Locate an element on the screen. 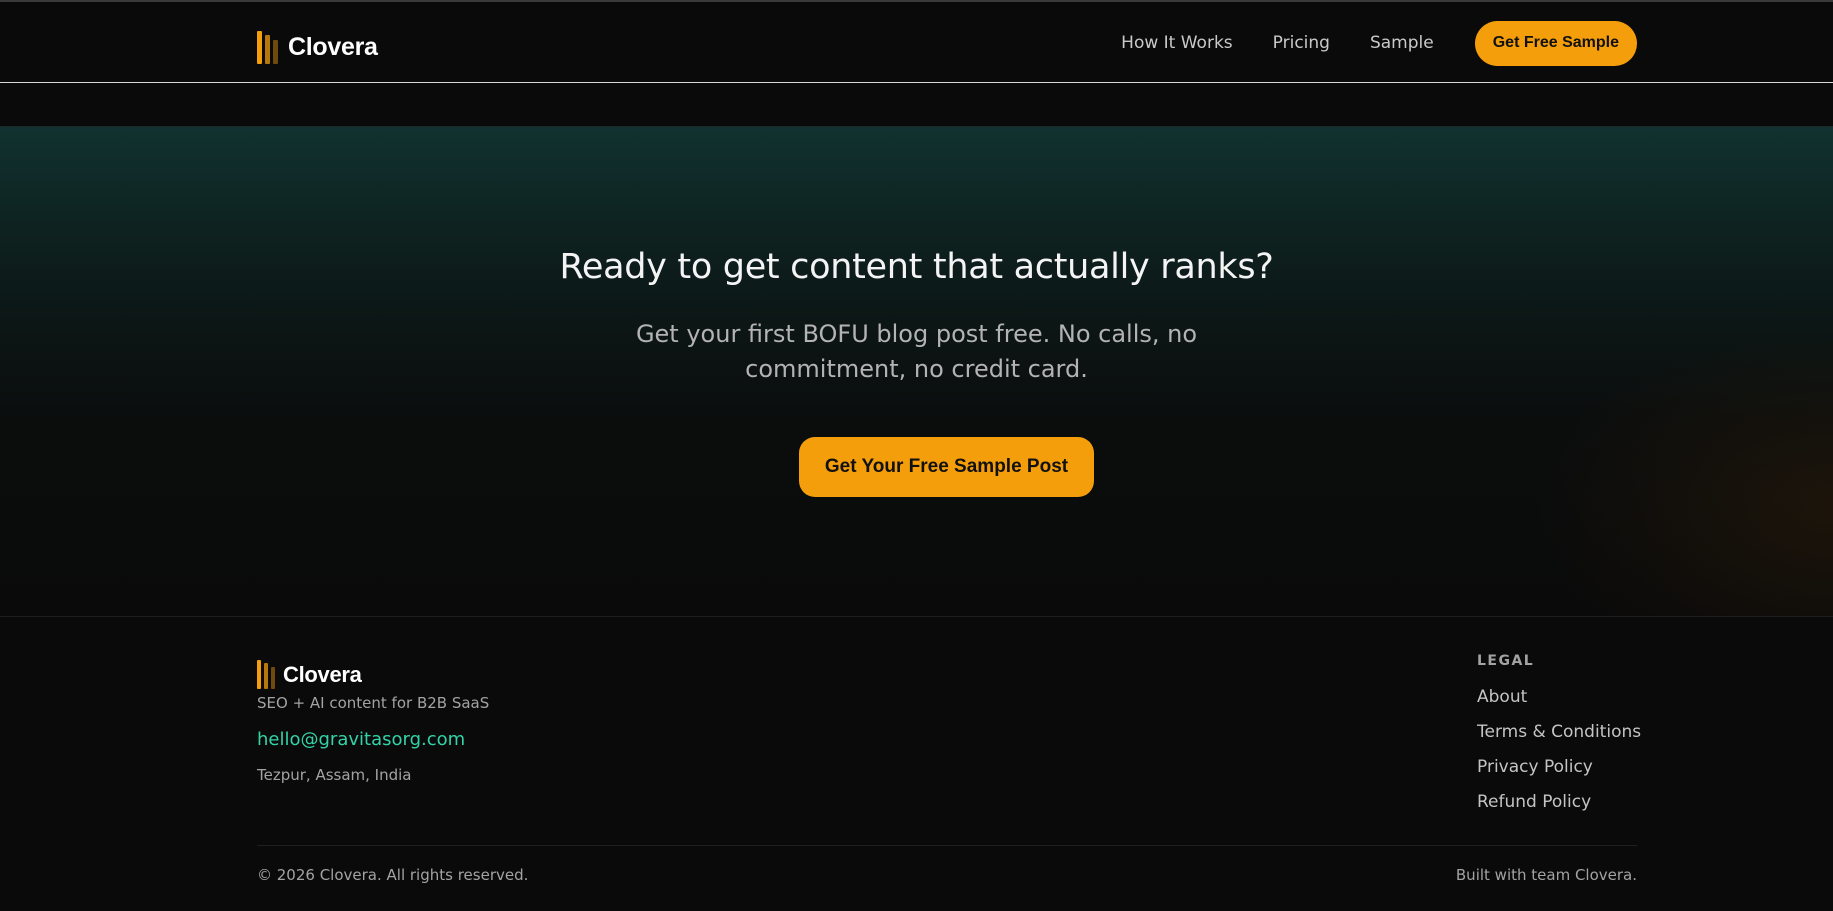  brand-name: Clovera is located at coordinates (333, 46).